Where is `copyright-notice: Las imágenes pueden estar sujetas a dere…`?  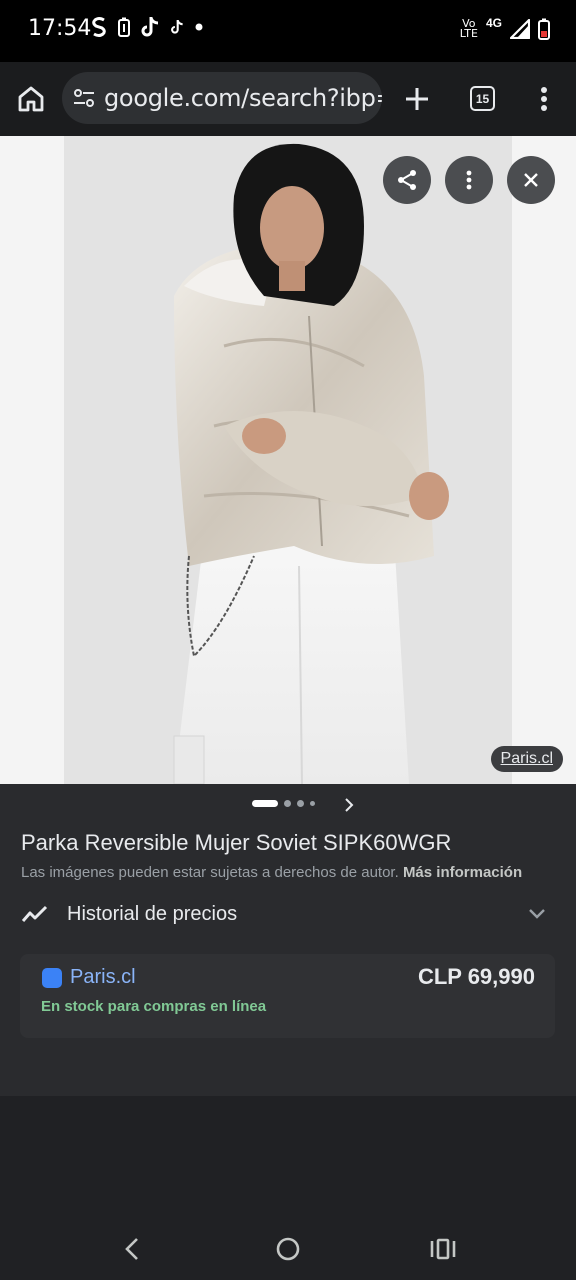
copyright-notice: Las imágenes pueden estar sujetas a dere… is located at coordinates (271, 872).